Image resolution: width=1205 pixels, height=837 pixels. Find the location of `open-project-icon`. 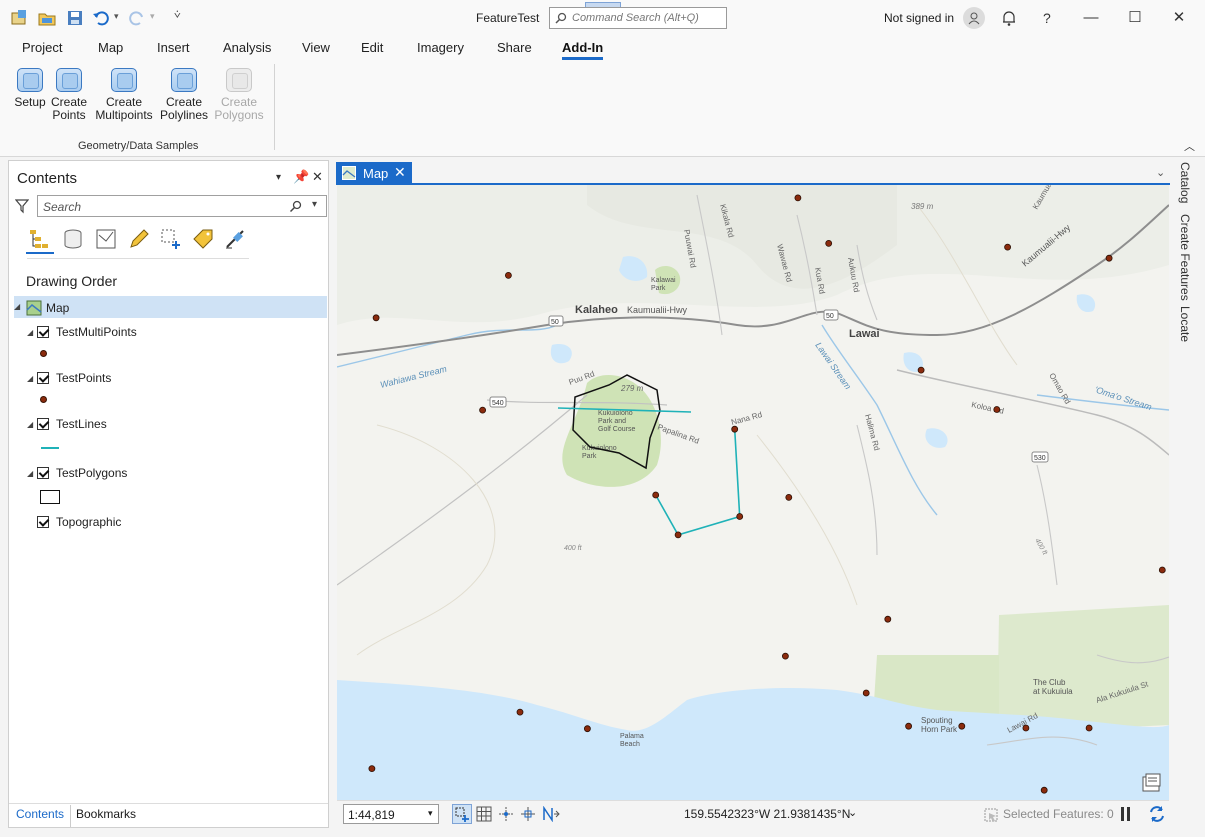

open-project-icon is located at coordinates (47, 18).